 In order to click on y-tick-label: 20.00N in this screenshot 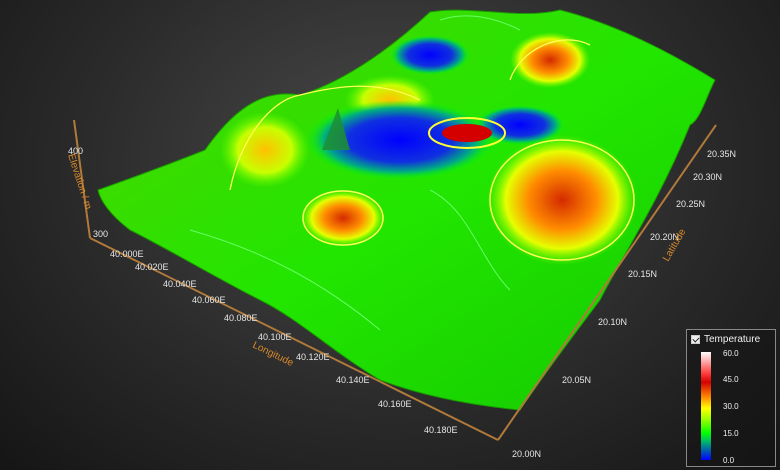, I will do `click(526, 454)`.